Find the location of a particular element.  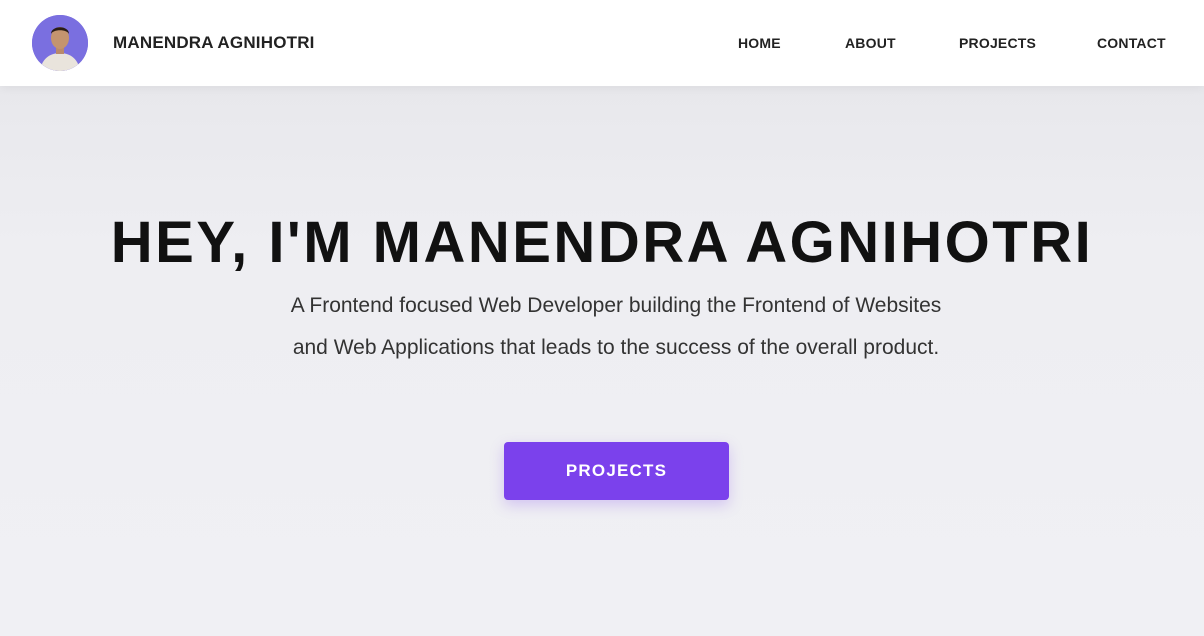

nav-contact: CONTACT is located at coordinates (1131, 43).